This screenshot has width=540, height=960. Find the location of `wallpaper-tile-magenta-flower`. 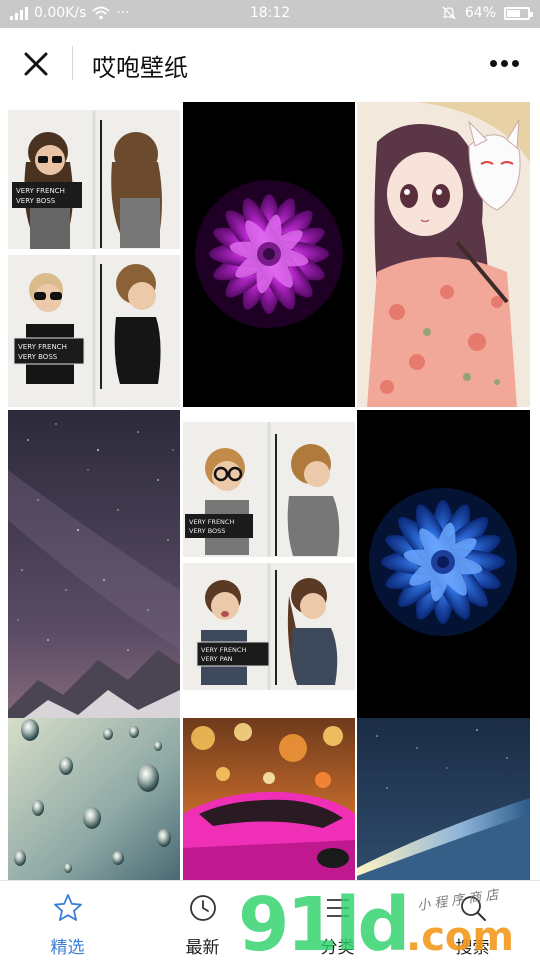

wallpaper-tile-magenta-flower is located at coordinates (269, 254).